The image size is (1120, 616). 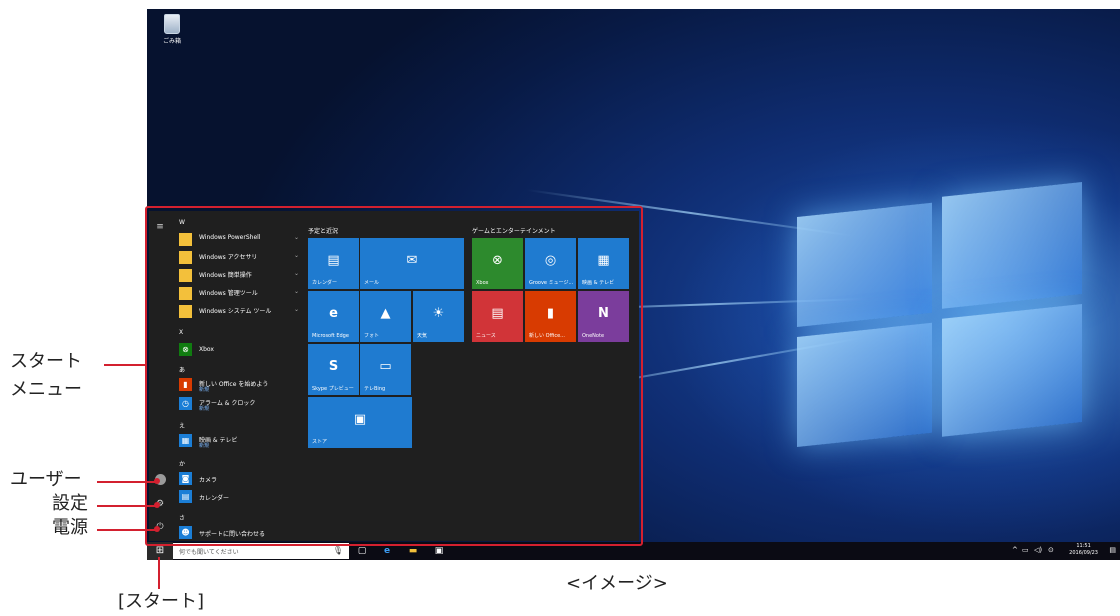 I want to click on windows-logo-icon: ⊞, so click(x=160, y=550).